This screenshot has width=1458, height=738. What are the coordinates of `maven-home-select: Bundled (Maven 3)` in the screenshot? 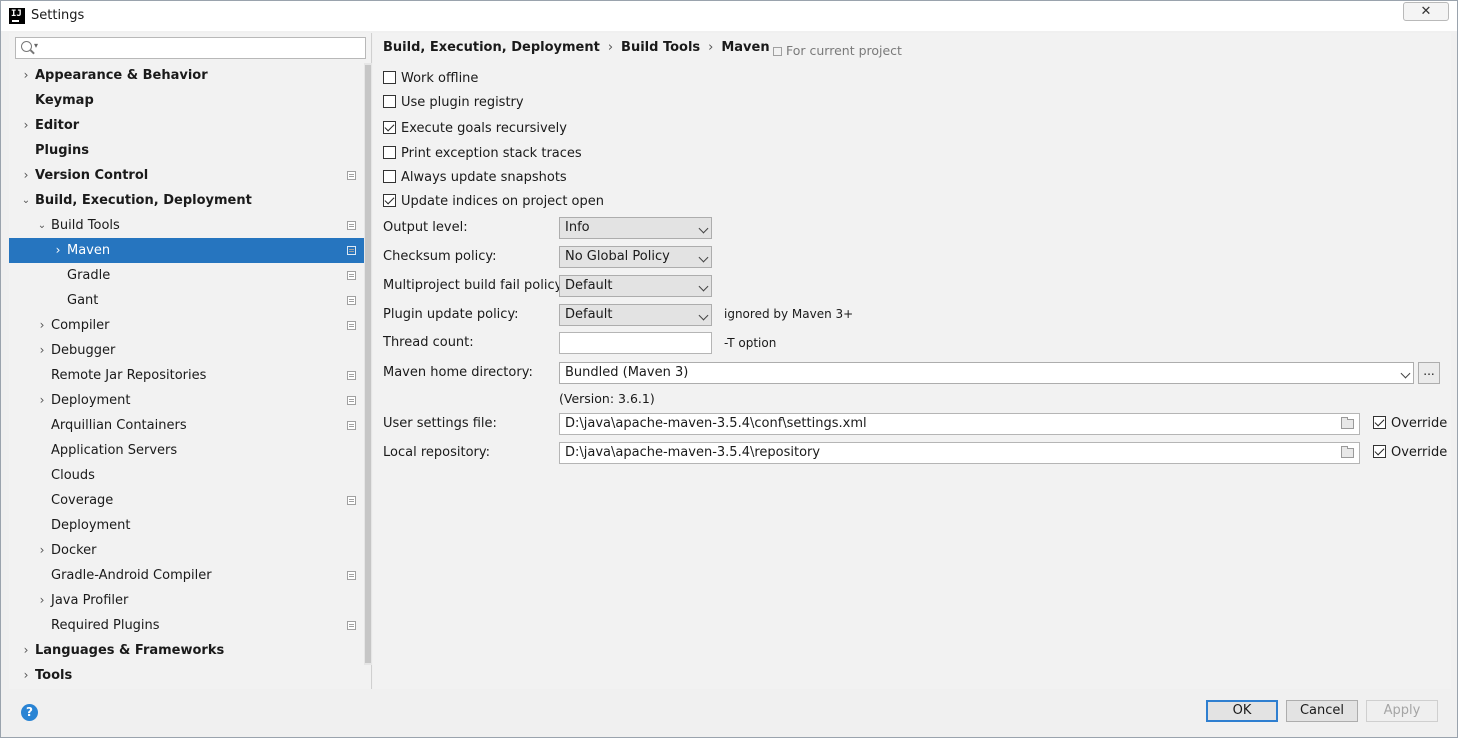 It's located at (986, 373).